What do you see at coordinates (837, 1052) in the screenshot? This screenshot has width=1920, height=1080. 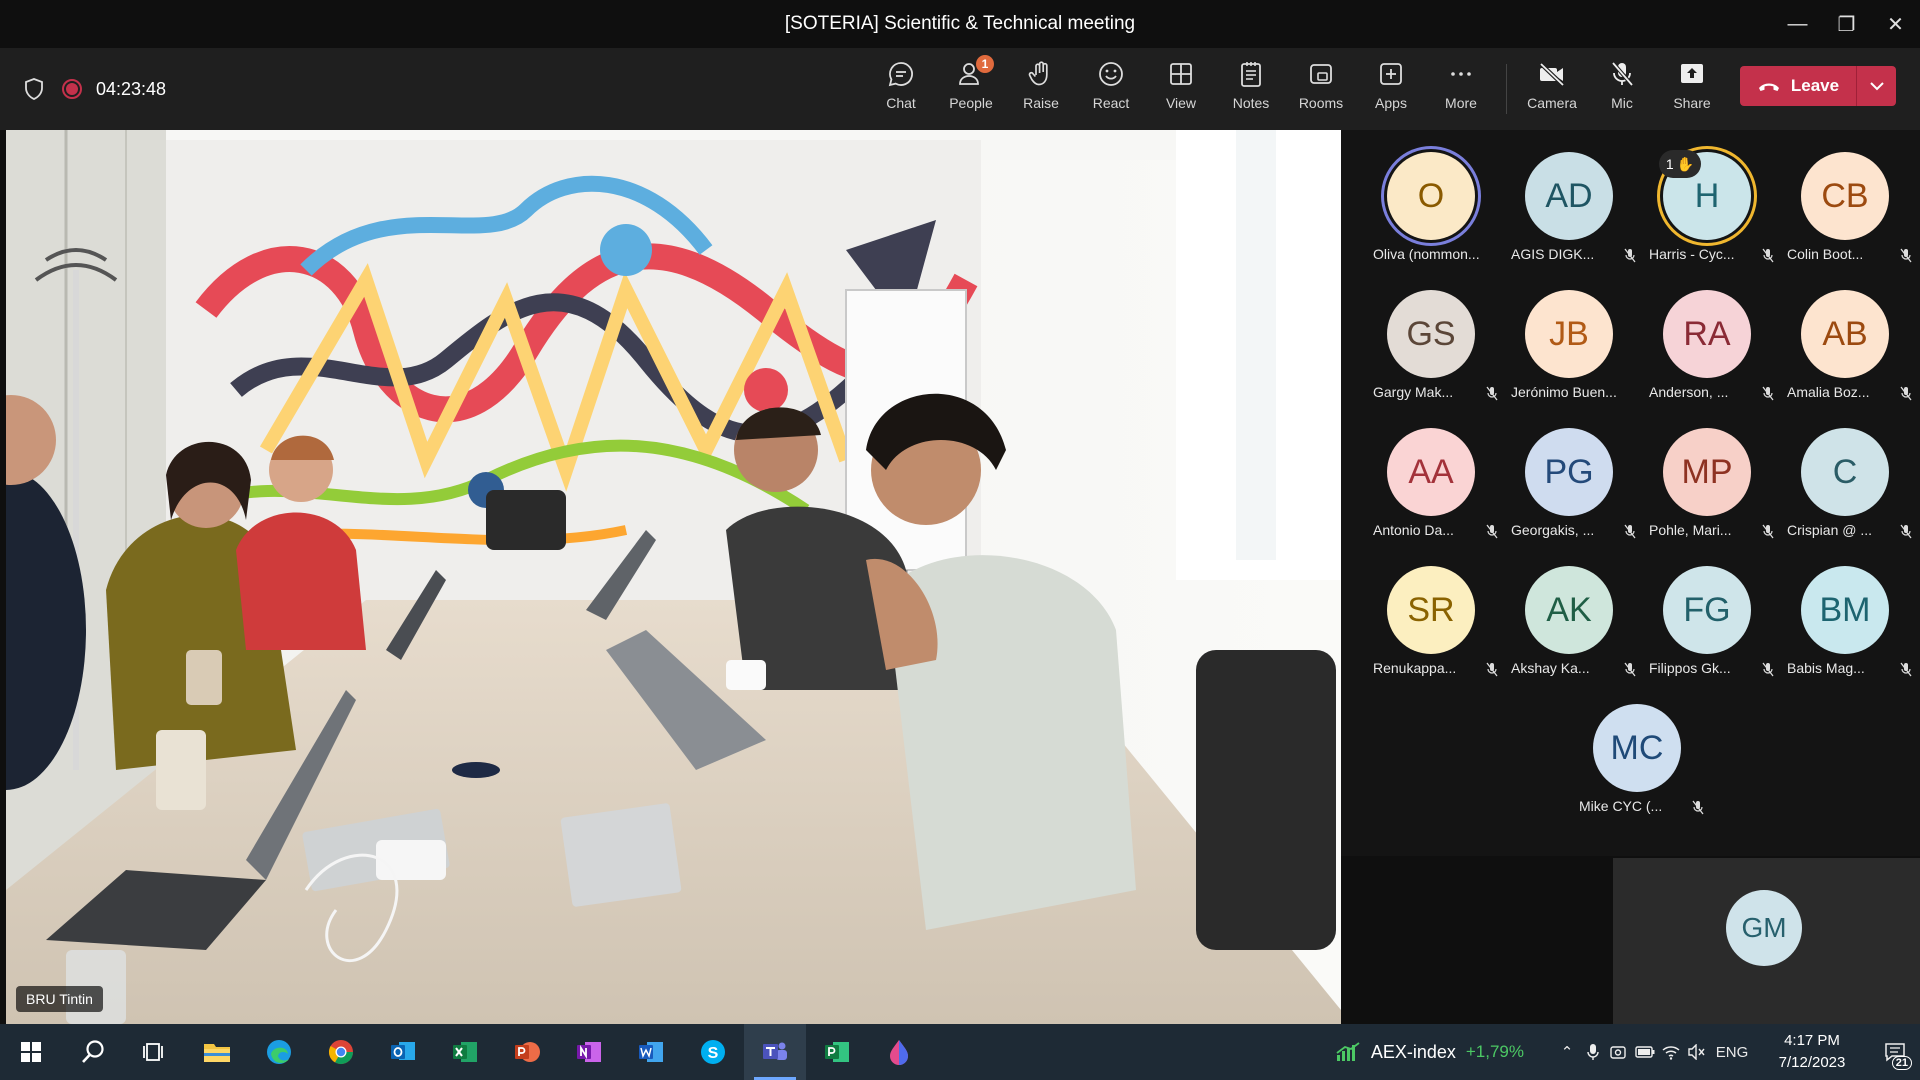 I see `project-button` at bounding box center [837, 1052].